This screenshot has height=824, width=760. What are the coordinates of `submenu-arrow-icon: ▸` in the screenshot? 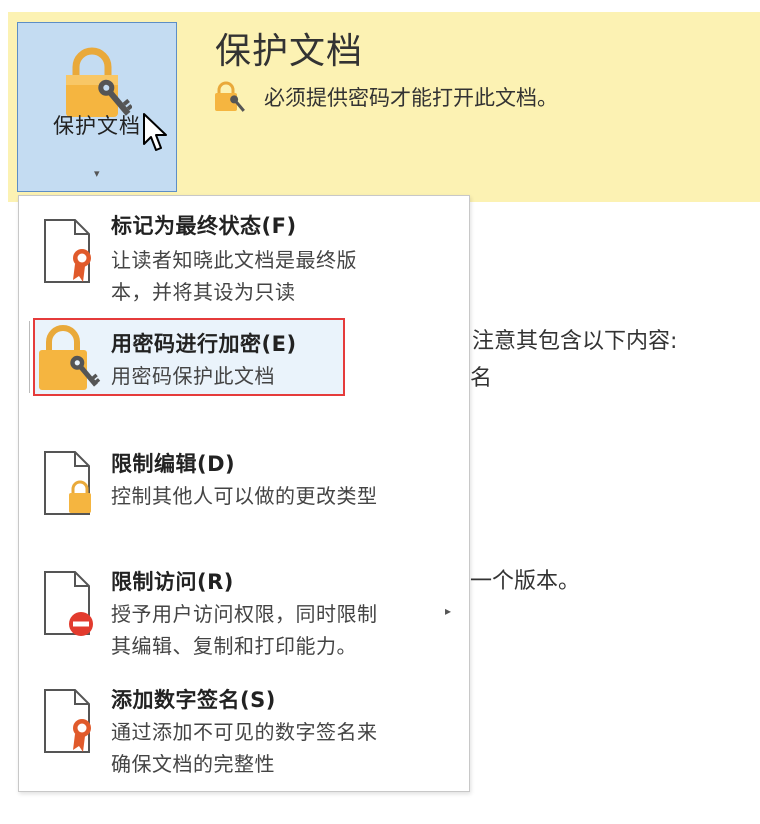 It's located at (447, 611).